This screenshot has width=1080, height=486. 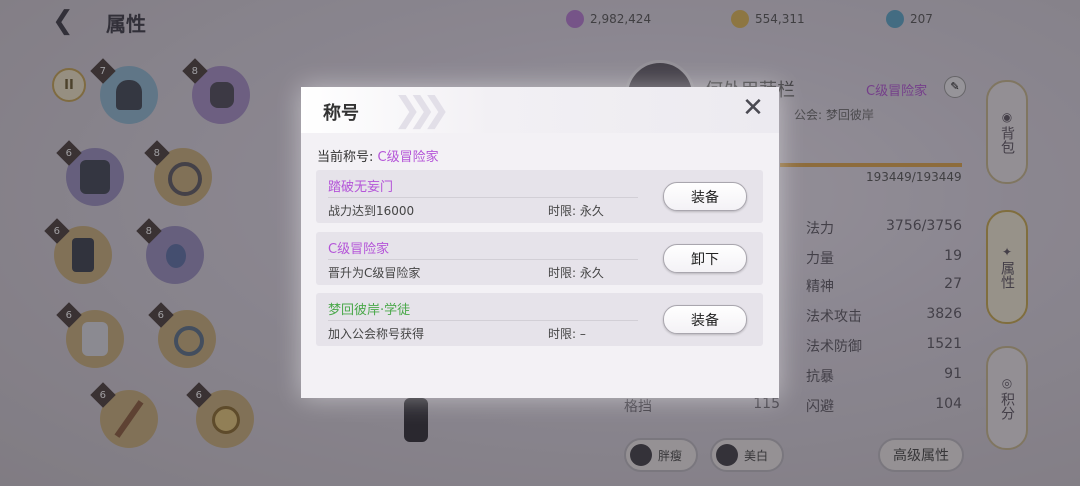 What do you see at coordinates (374, 273) in the screenshot?
I see `title-condition: 晋升为C级冒险家` at bounding box center [374, 273].